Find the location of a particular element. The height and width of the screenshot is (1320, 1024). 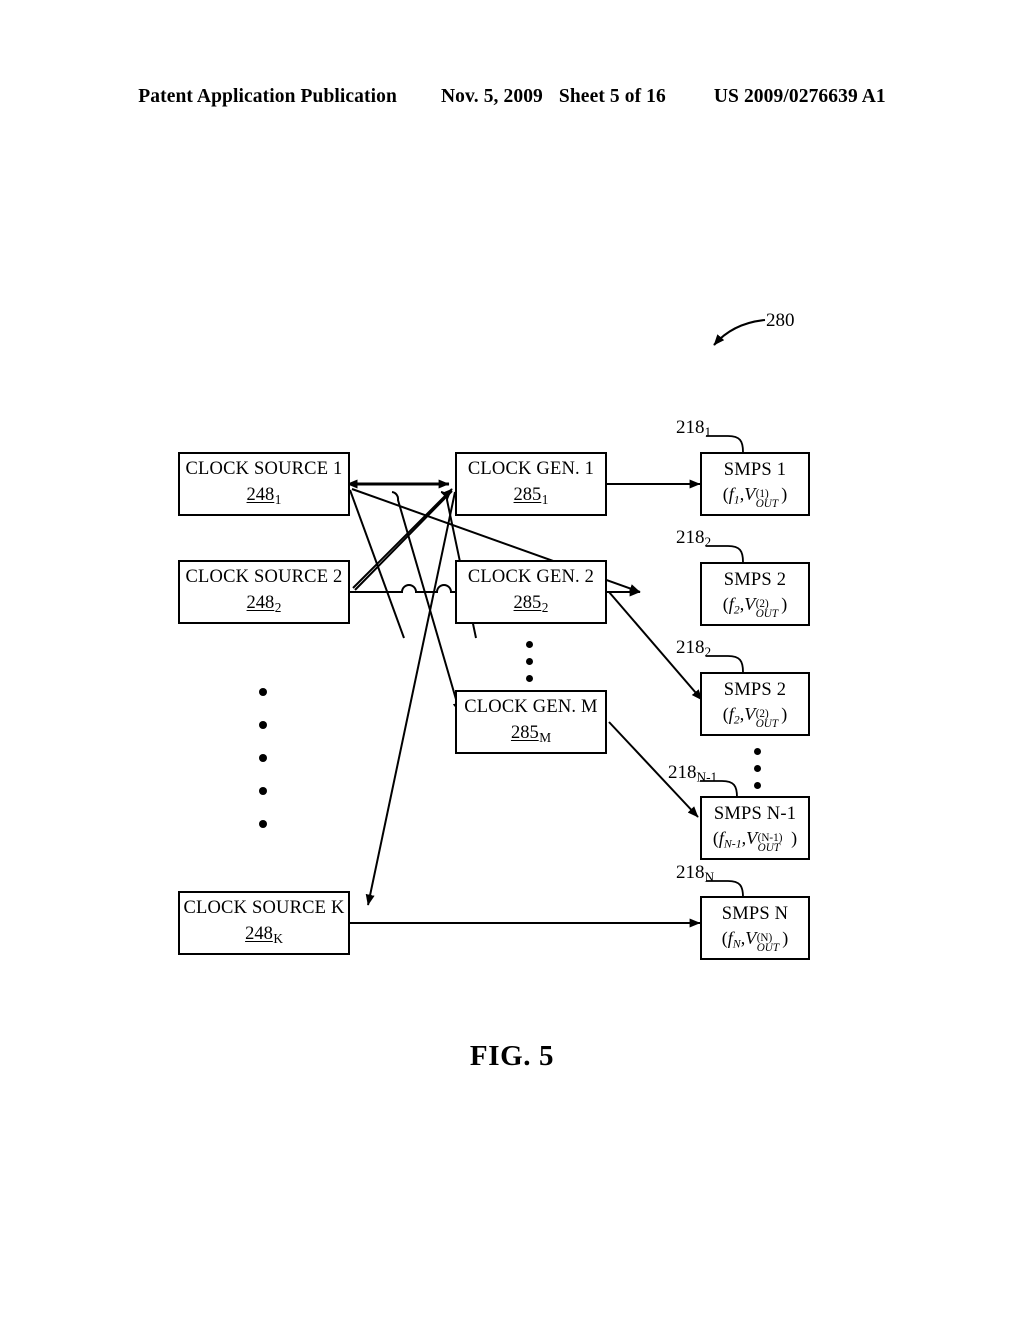

clock-gen-m-box: CLOCK GEN. M 285M is located at coordinates (531, 722).